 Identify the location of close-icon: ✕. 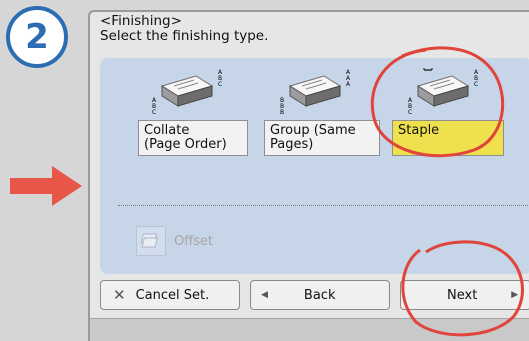
(119, 295).